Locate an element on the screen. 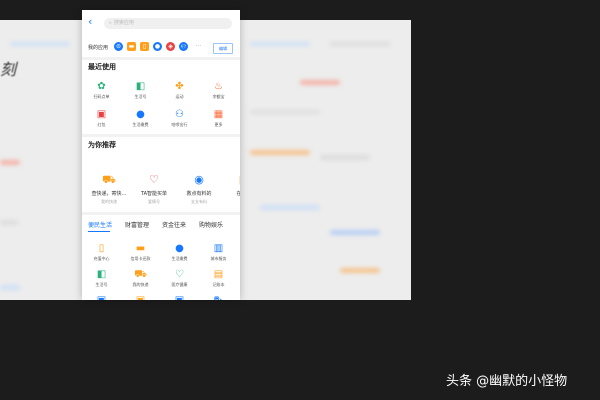 The height and width of the screenshot is (400, 600). recommend-title: 为你推荐 is located at coordinates (102, 145).